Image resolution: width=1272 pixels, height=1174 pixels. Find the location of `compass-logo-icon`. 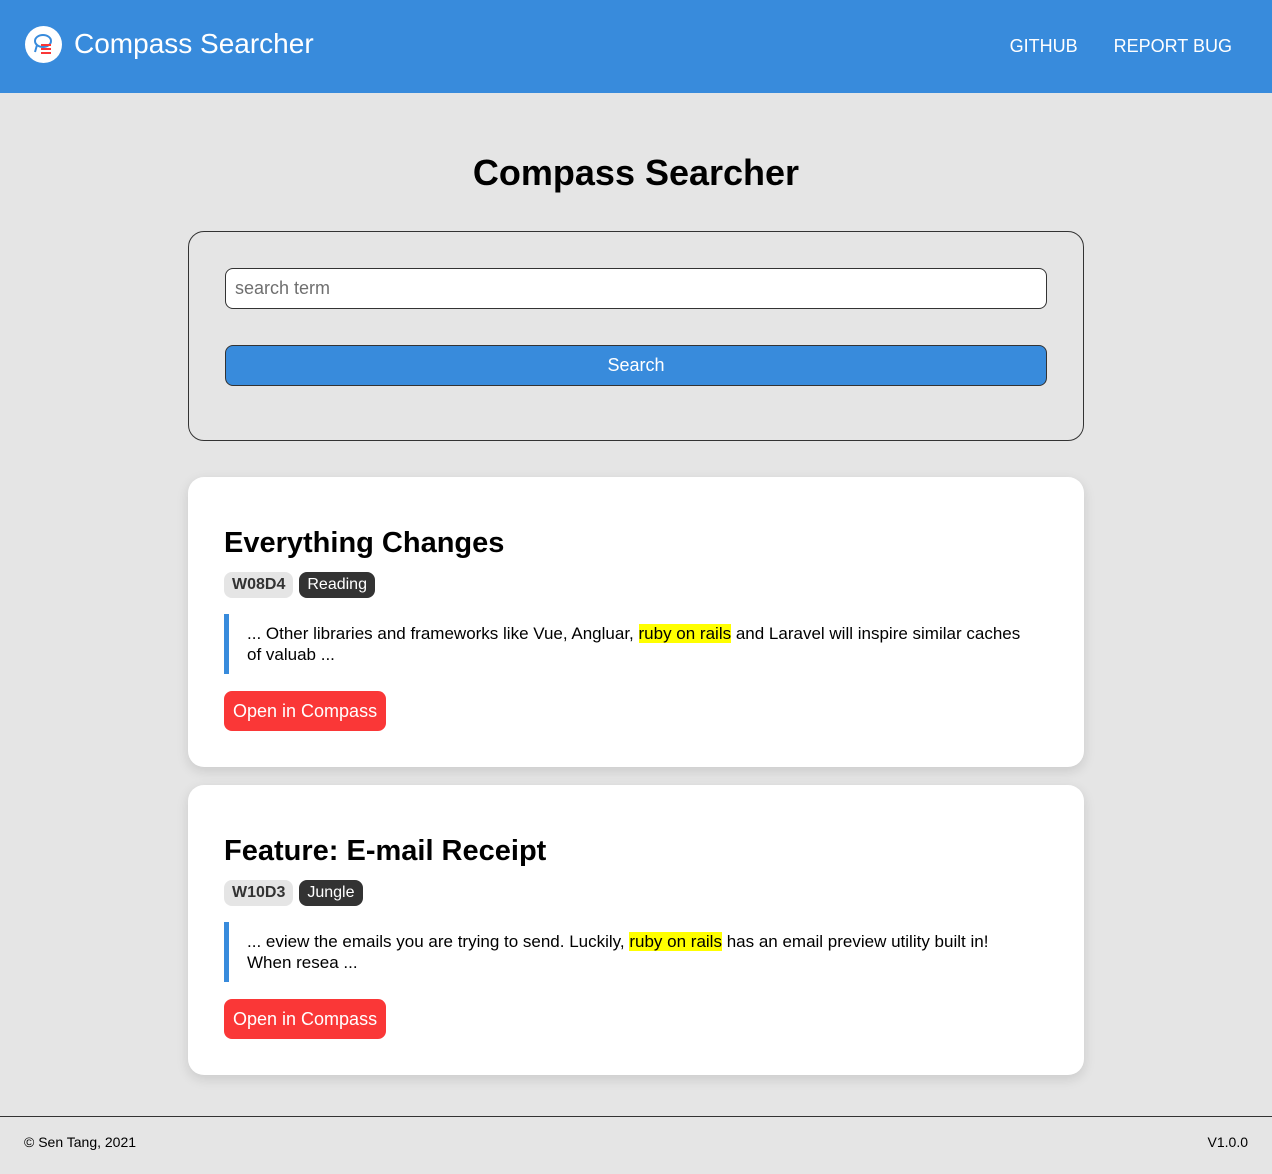

compass-logo-icon is located at coordinates (43, 44).